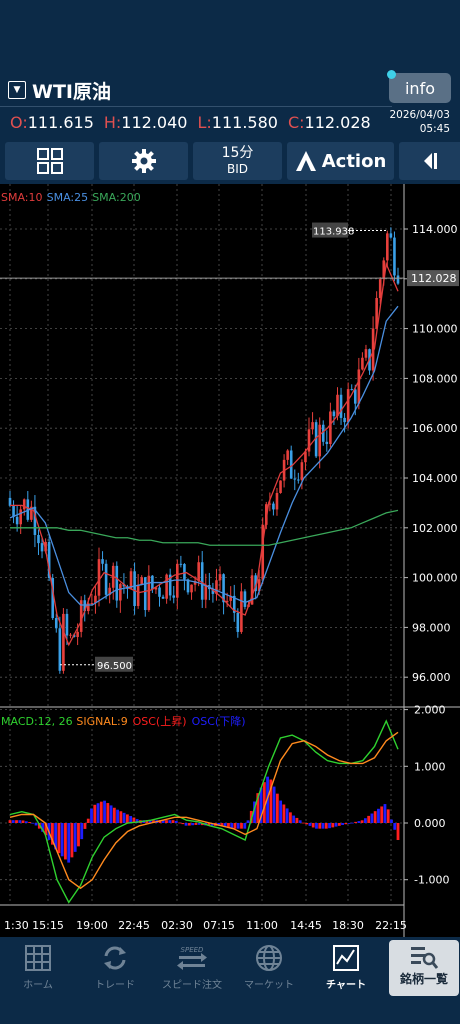  What do you see at coordinates (60, 122) in the screenshot?
I see `open-value: 111.615` at bounding box center [60, 122].